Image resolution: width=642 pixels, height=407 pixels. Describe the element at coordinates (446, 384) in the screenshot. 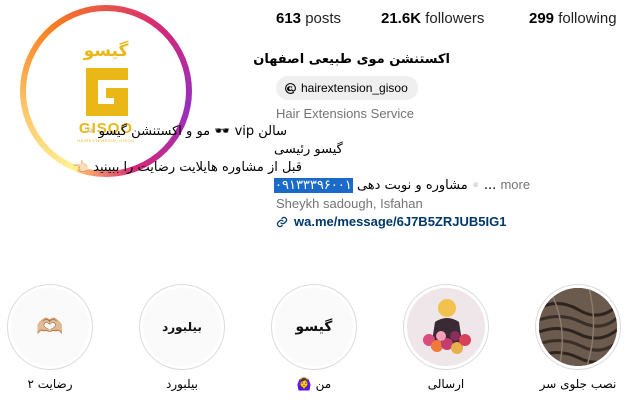

I see `highlight-label: ارسالی` at that location.